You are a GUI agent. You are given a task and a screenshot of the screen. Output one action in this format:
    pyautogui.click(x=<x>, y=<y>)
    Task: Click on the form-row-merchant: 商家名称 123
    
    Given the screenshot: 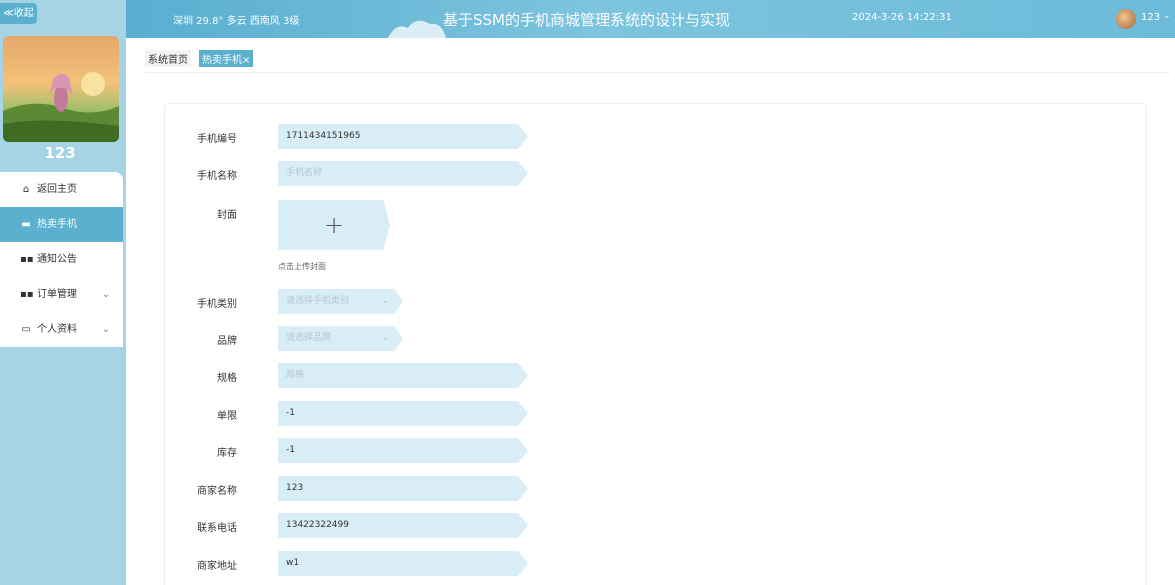 What is the action you would take?
    pyautogui.click(x=465, y=488)
    